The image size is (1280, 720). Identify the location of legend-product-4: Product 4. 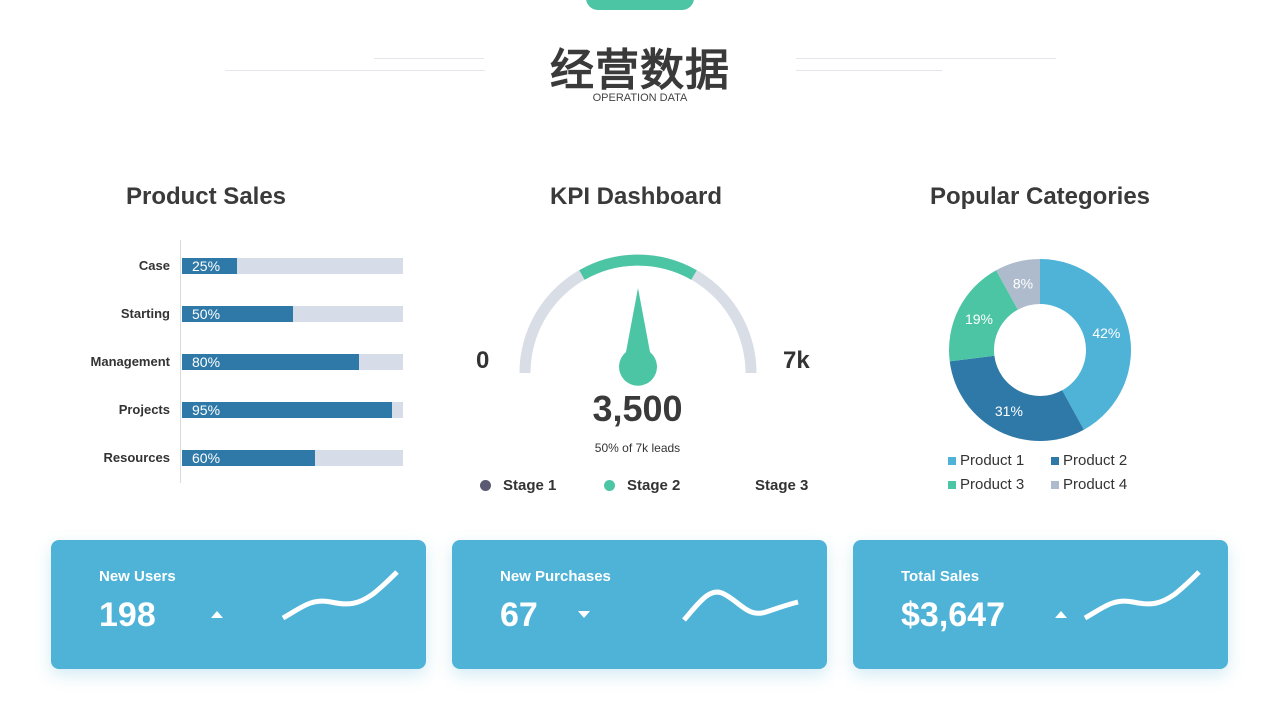
(1089, 484).